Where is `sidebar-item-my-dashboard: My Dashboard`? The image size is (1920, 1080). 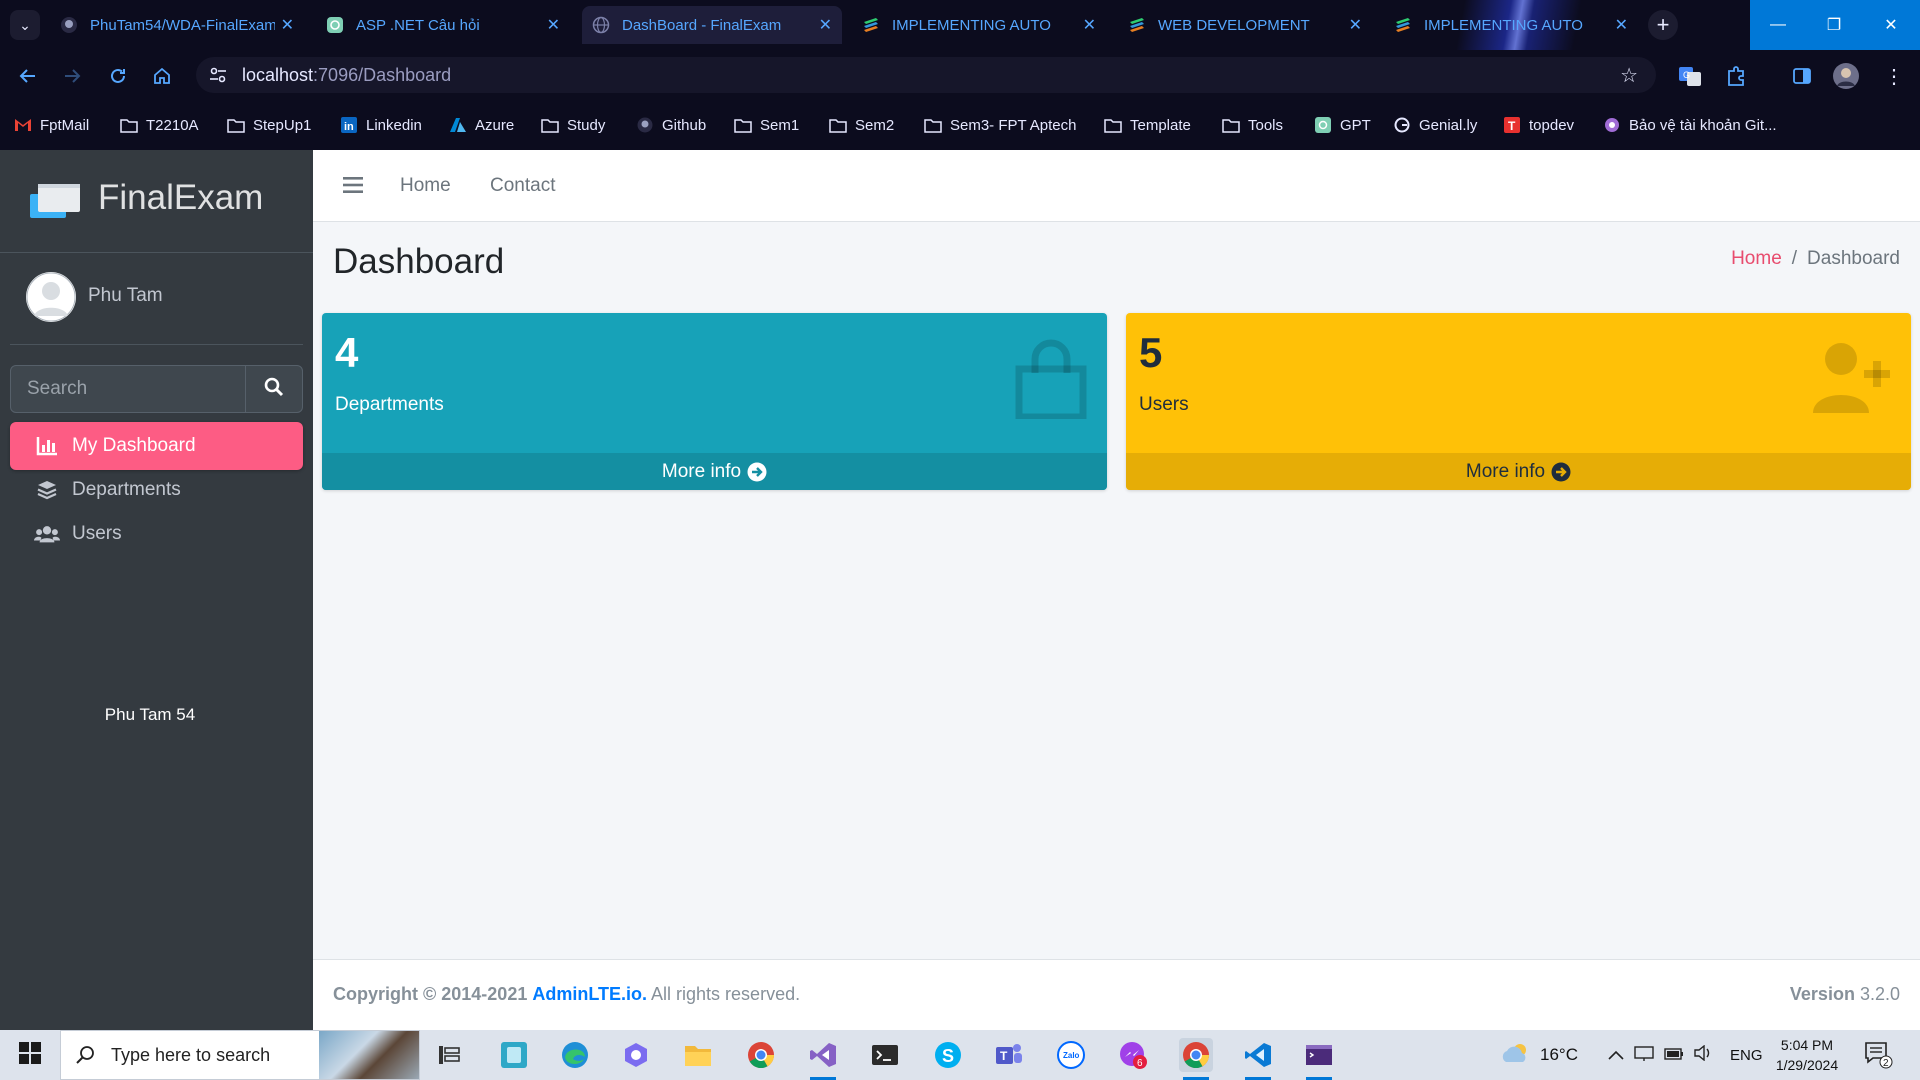 sidebar-item-my-dashboard: My Dashboard is located at coordinates (156, 446).